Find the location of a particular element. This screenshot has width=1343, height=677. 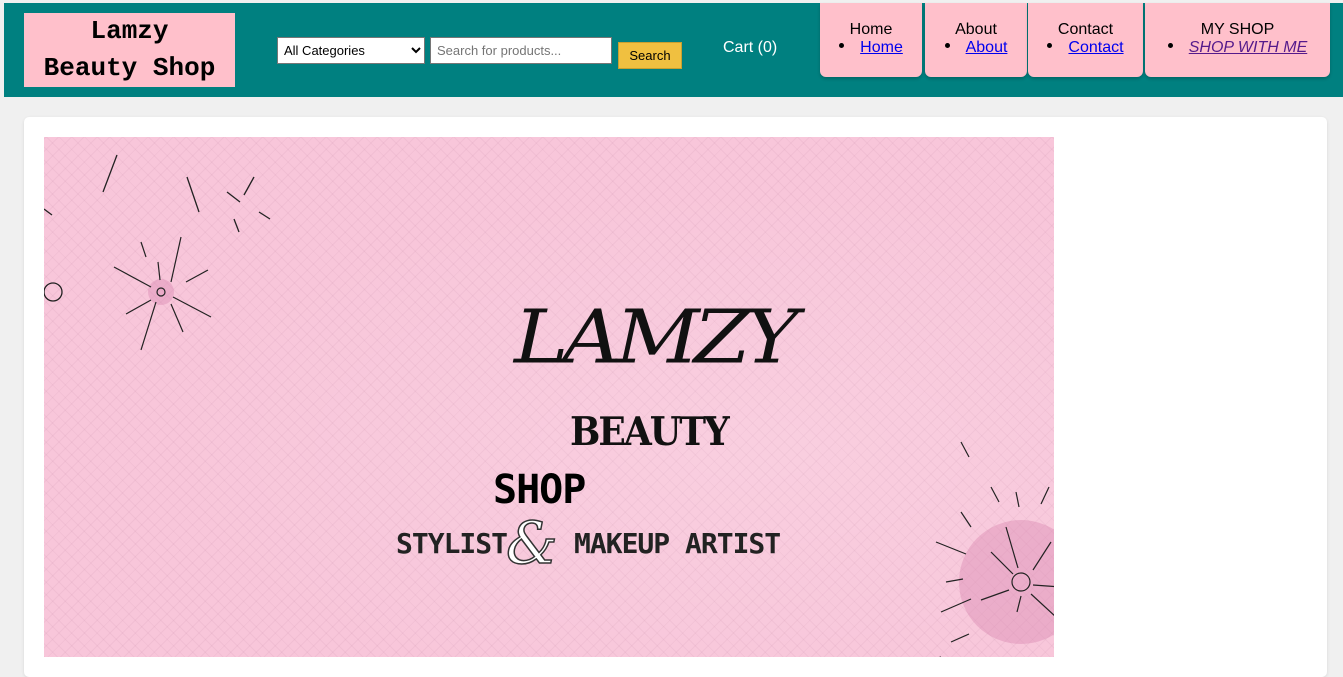

nav-title-about: About is located at coordinates (976, 29).